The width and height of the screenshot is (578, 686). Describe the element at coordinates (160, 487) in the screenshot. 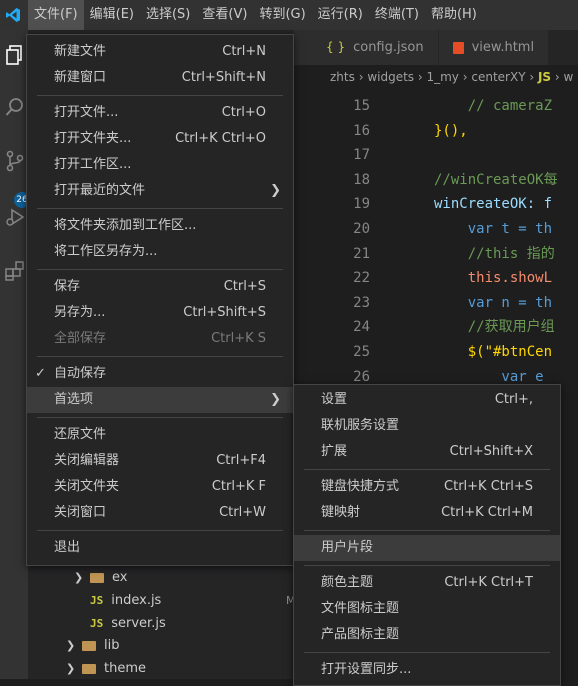

I see `menu-item: 关闭文件夹 Ctrl+K F` at that location.